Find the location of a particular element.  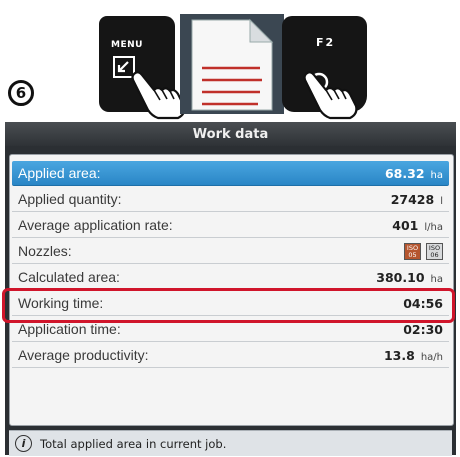

row-label: Applied quantity: is located at coordinates (70, 199).